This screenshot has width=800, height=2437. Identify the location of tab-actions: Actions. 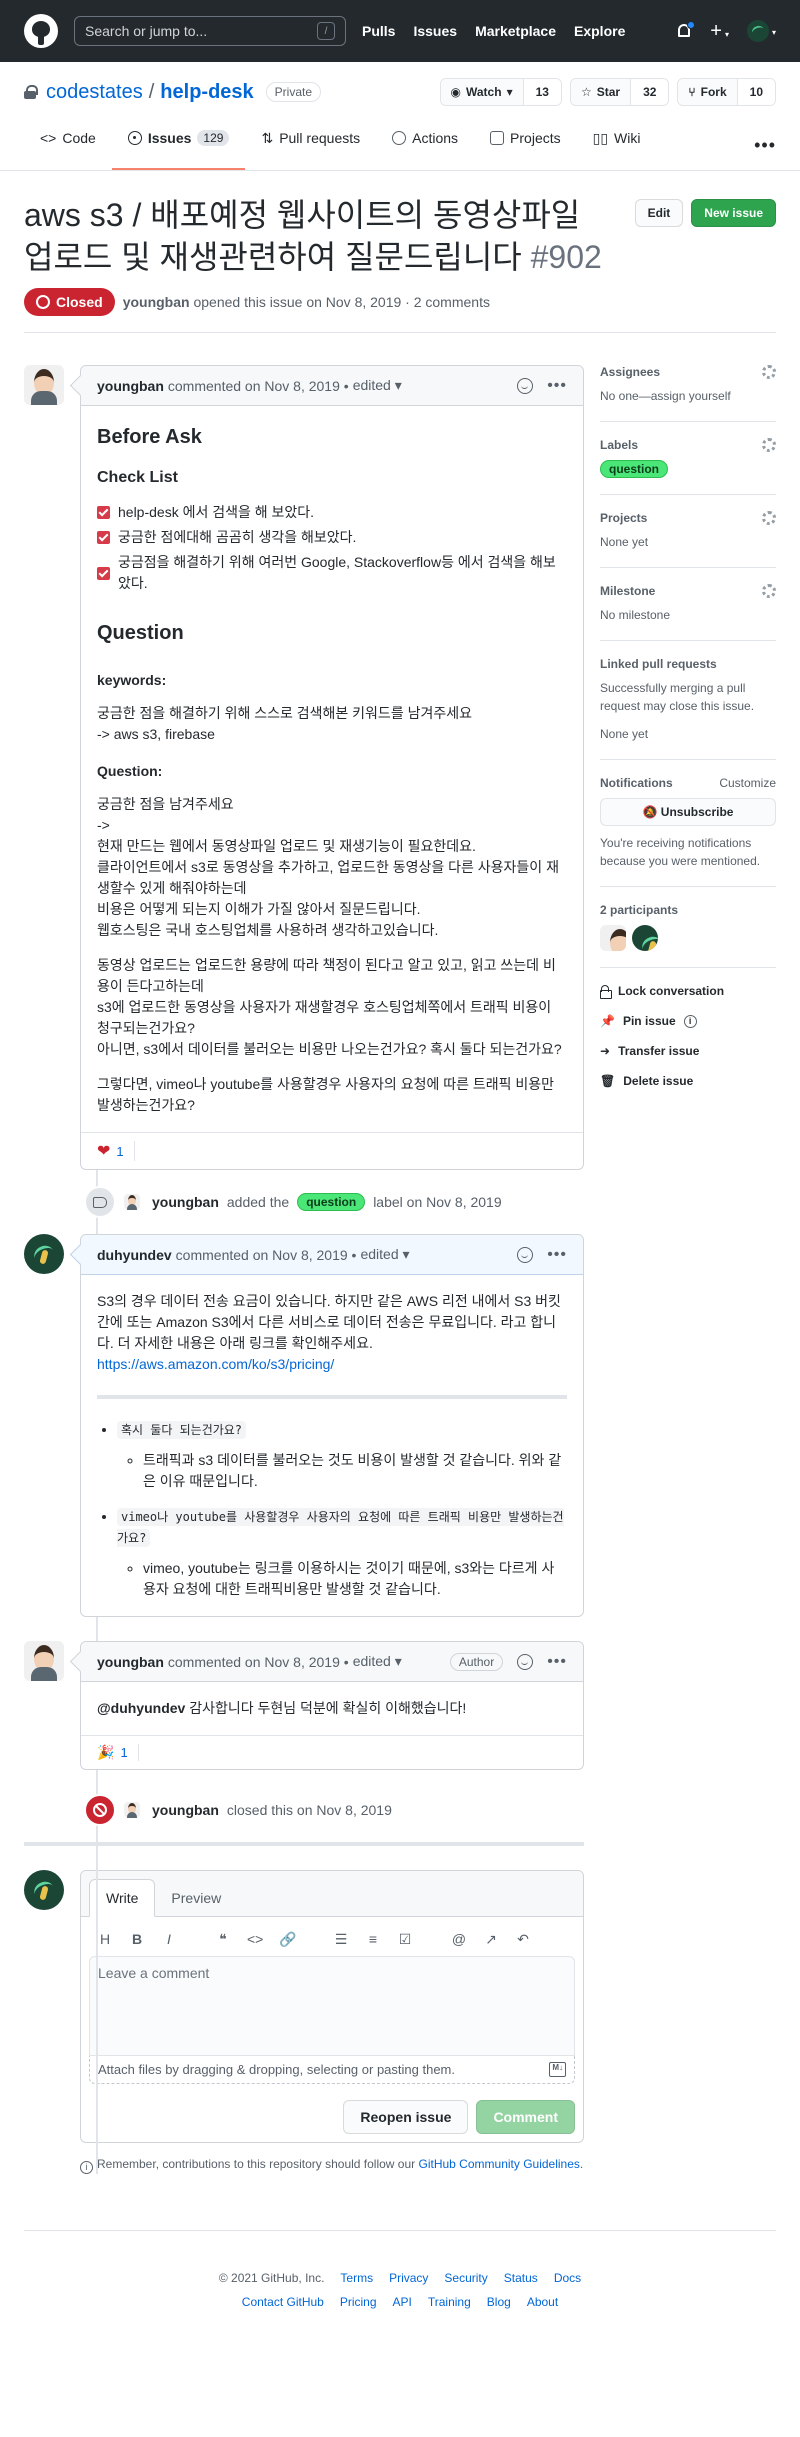
(425, 146).